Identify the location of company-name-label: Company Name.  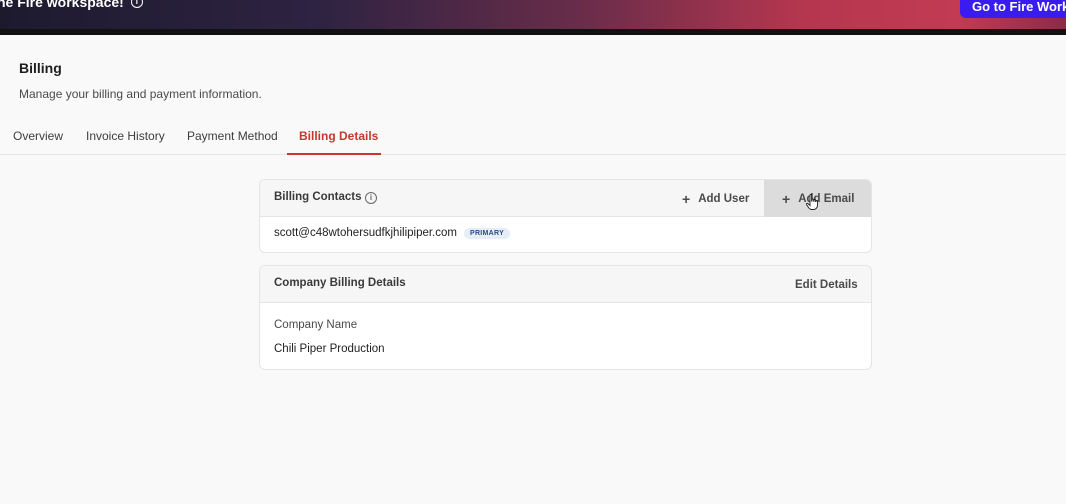
(316, 325).